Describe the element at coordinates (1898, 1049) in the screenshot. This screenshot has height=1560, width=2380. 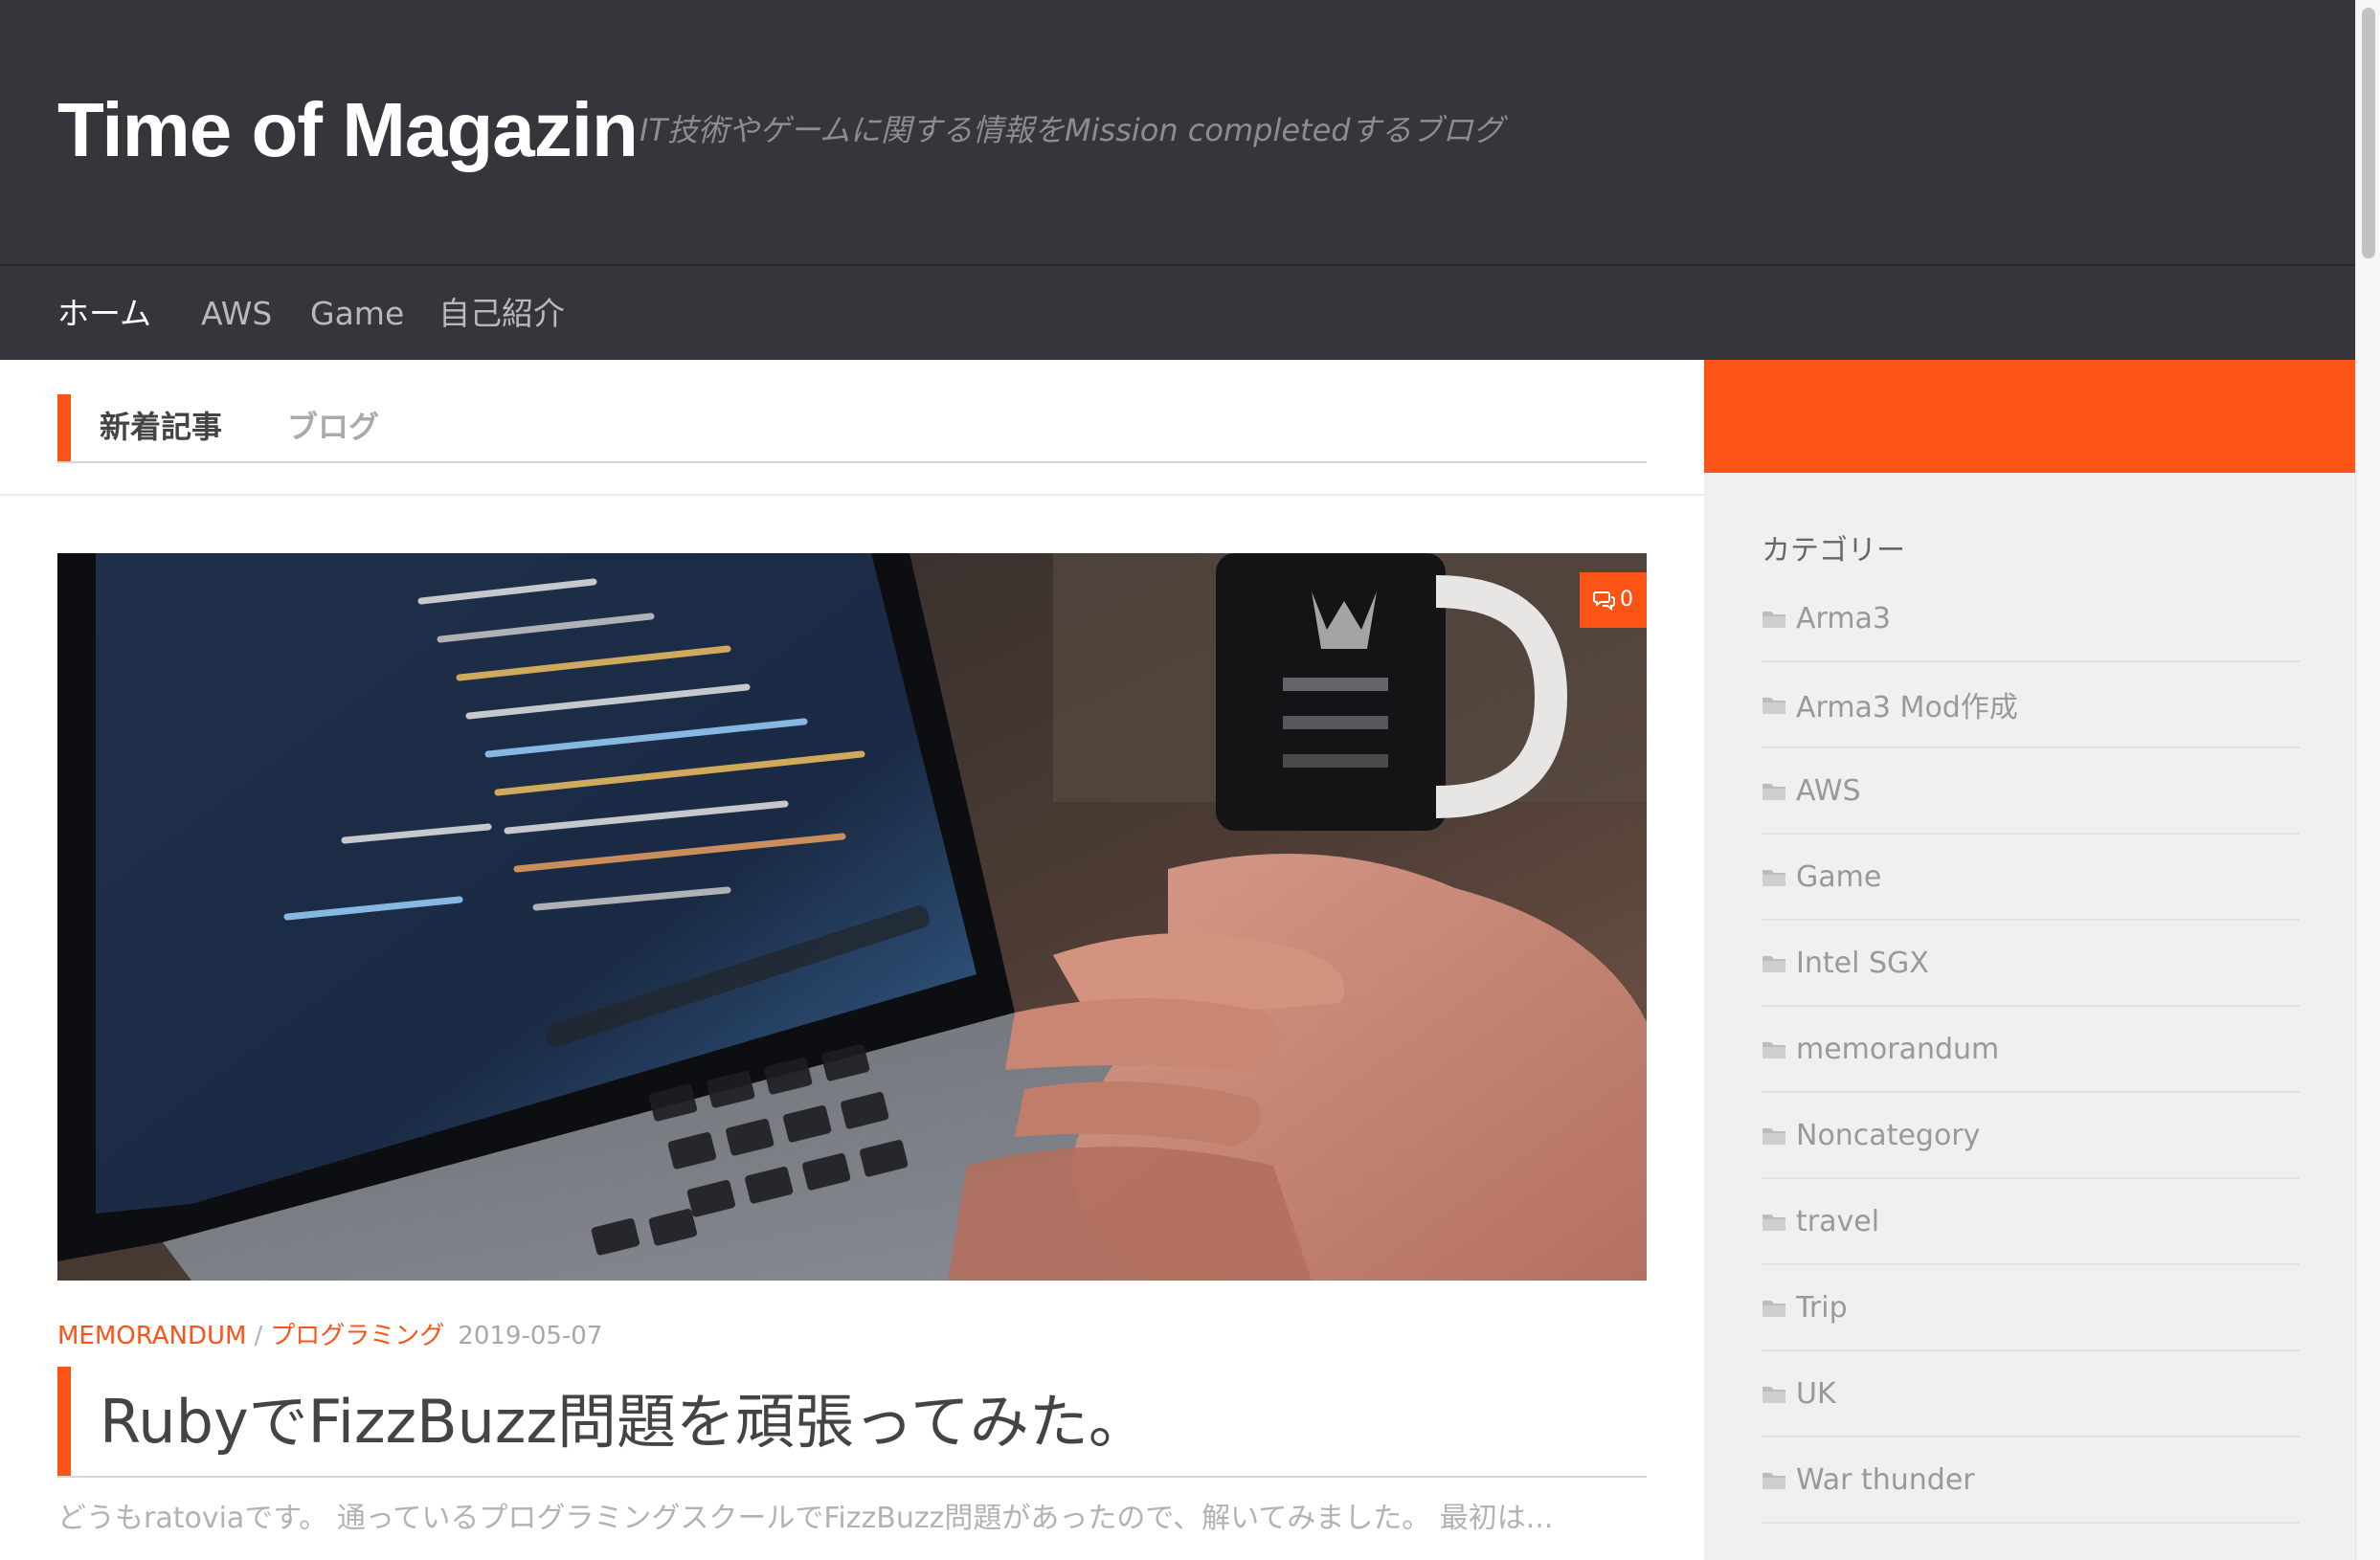
I see `sidebar-category-label: memorandum` at that location.